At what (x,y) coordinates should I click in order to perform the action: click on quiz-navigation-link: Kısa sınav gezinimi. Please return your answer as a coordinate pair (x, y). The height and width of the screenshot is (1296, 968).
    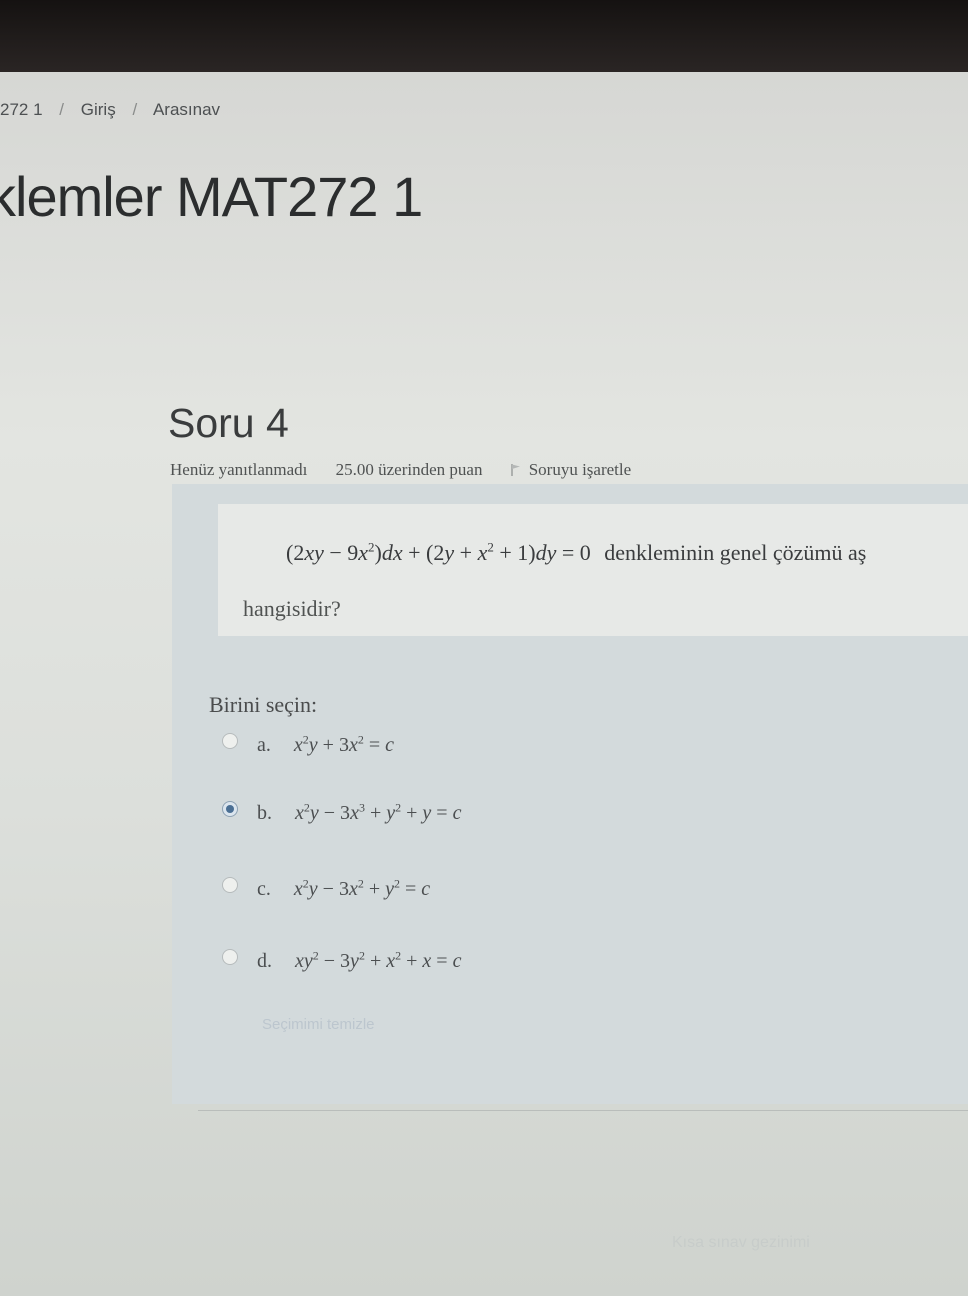
    Looking at the image, I should click on (741, 1243).